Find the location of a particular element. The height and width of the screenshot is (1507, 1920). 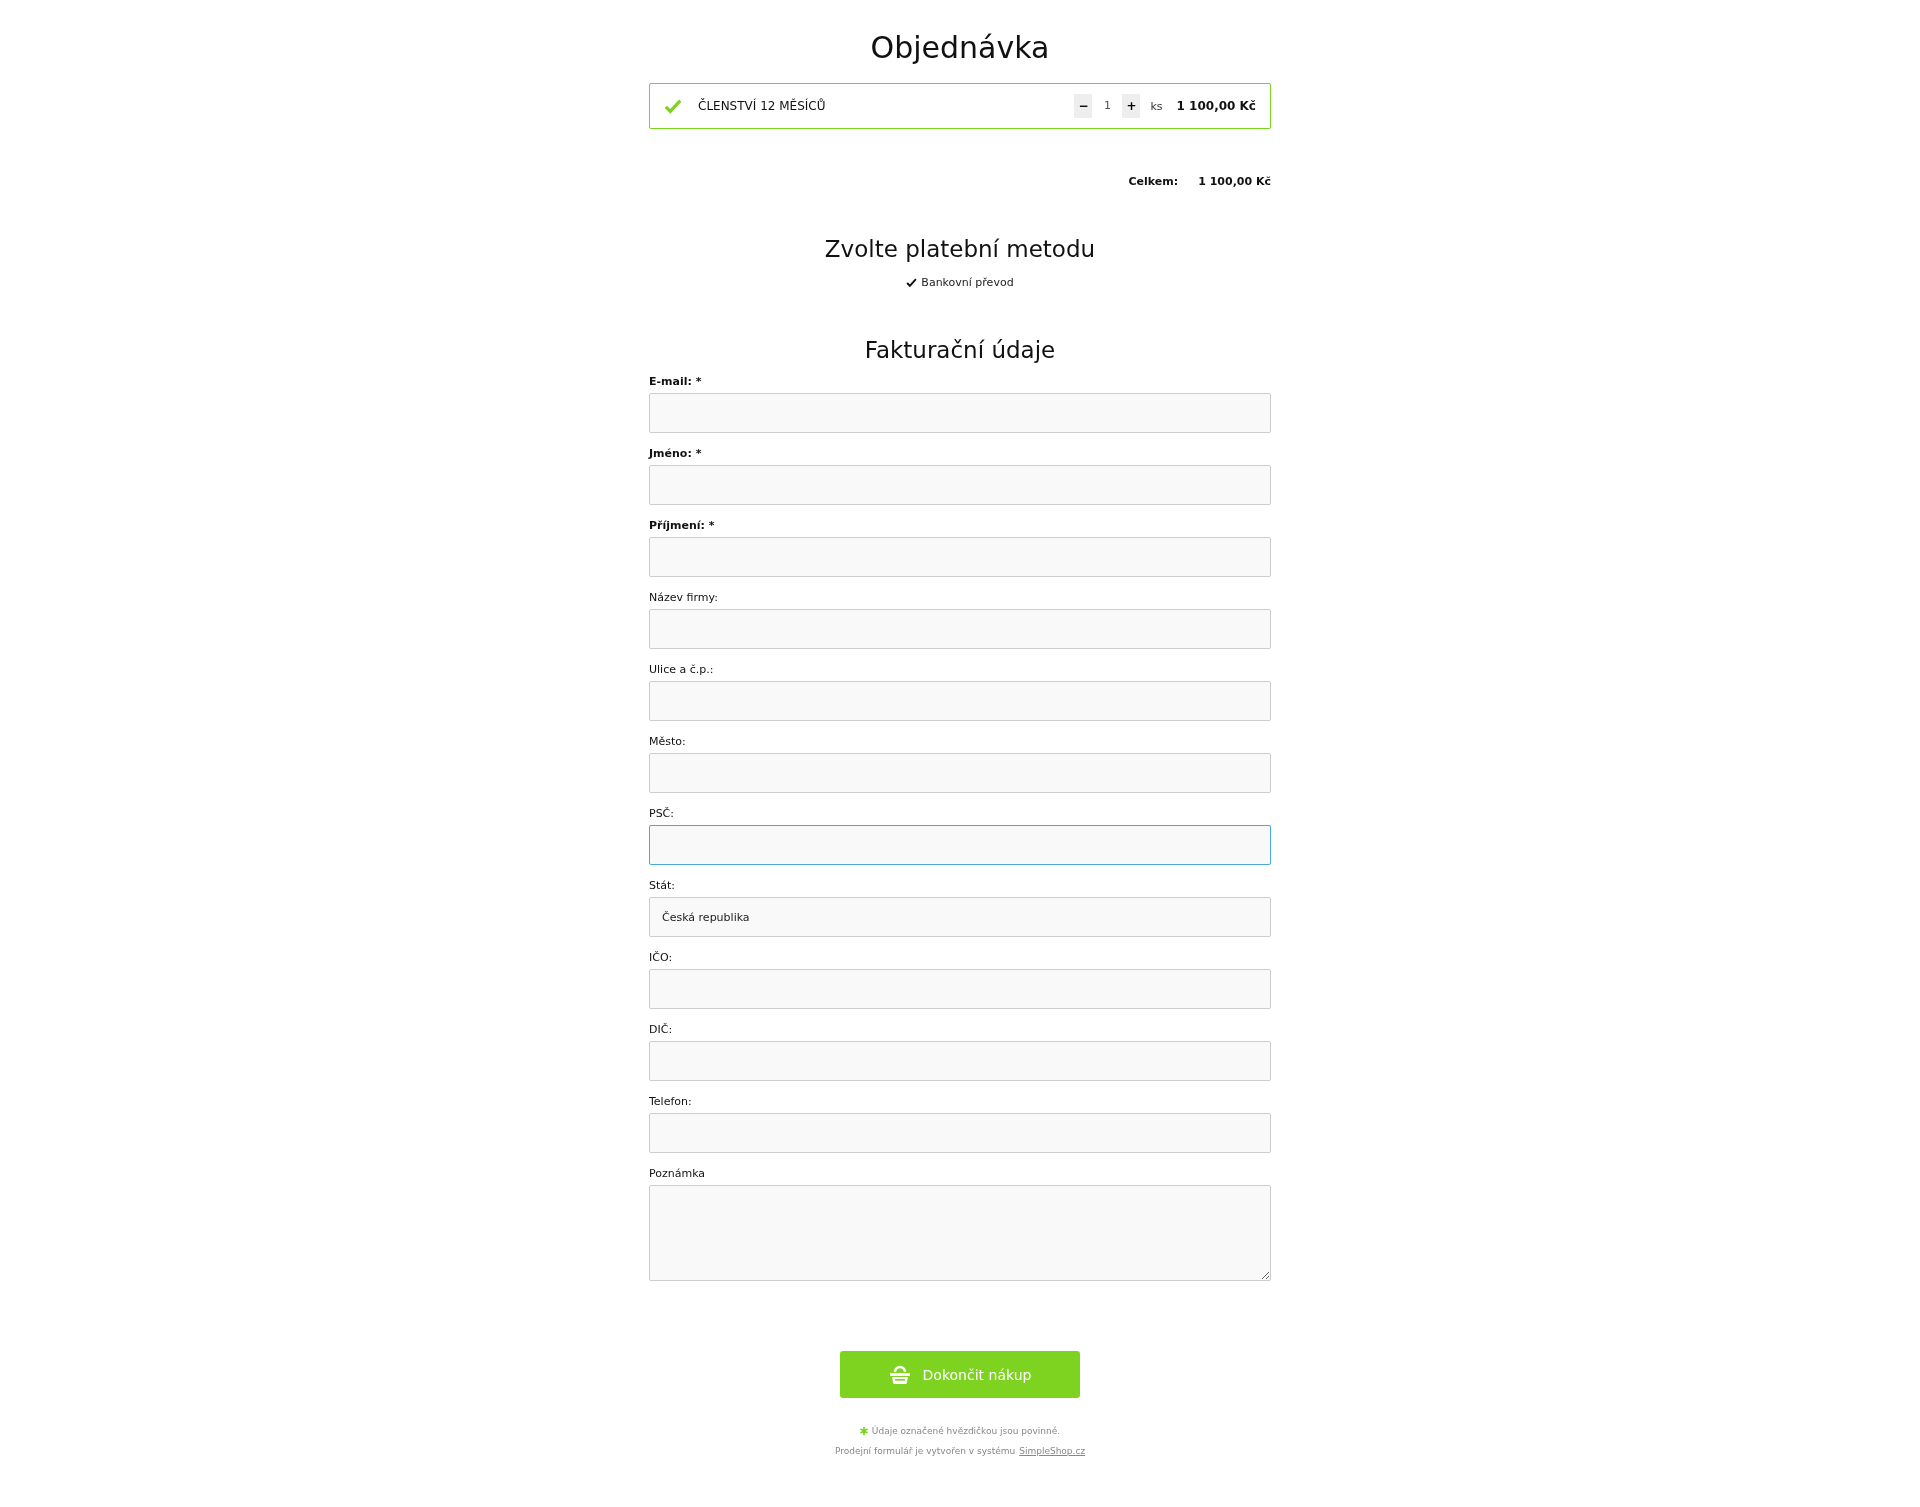

input-field: Česká republika is located at coordinates (960, 917).